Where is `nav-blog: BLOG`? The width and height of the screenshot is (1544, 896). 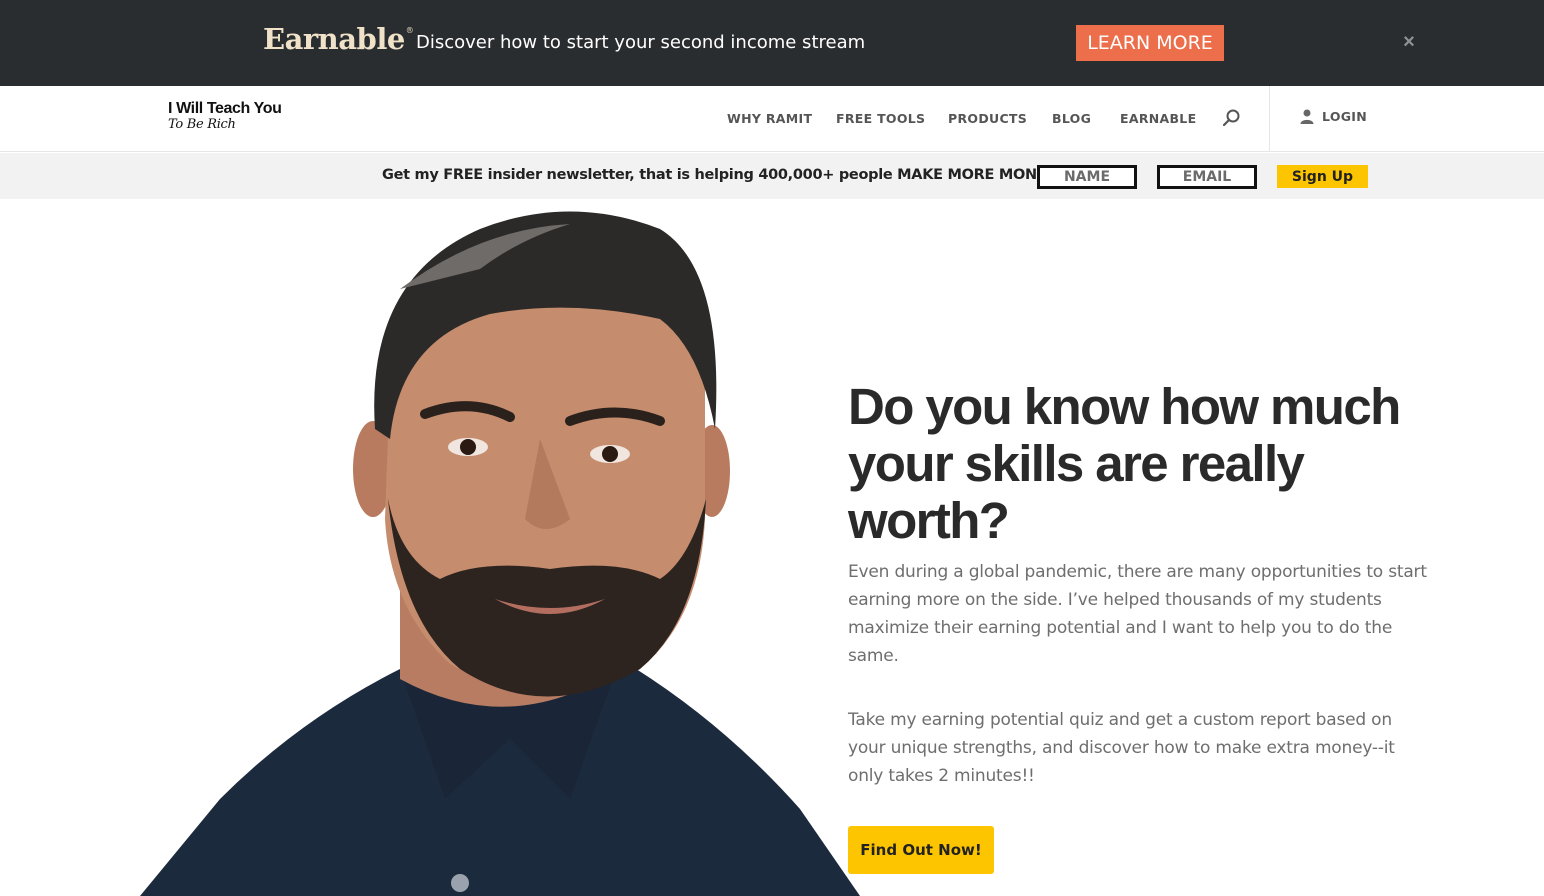
nav-blog: BLOG is located at coordinates (1071, 118).